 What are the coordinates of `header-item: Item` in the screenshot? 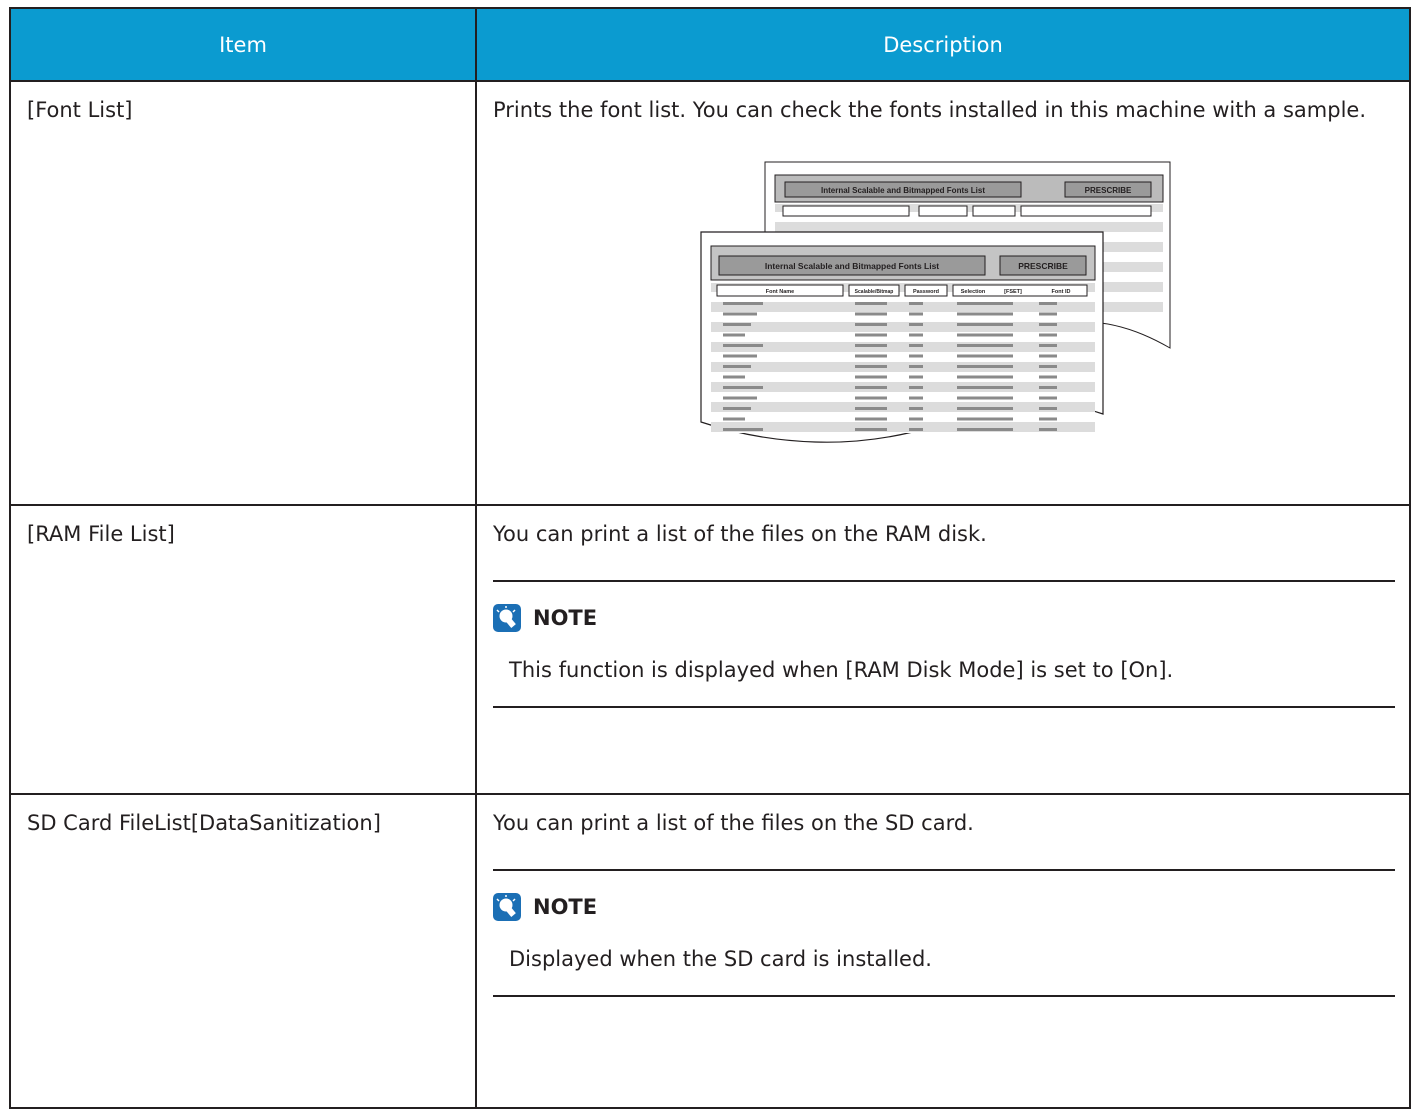 It's located at (243, 44).